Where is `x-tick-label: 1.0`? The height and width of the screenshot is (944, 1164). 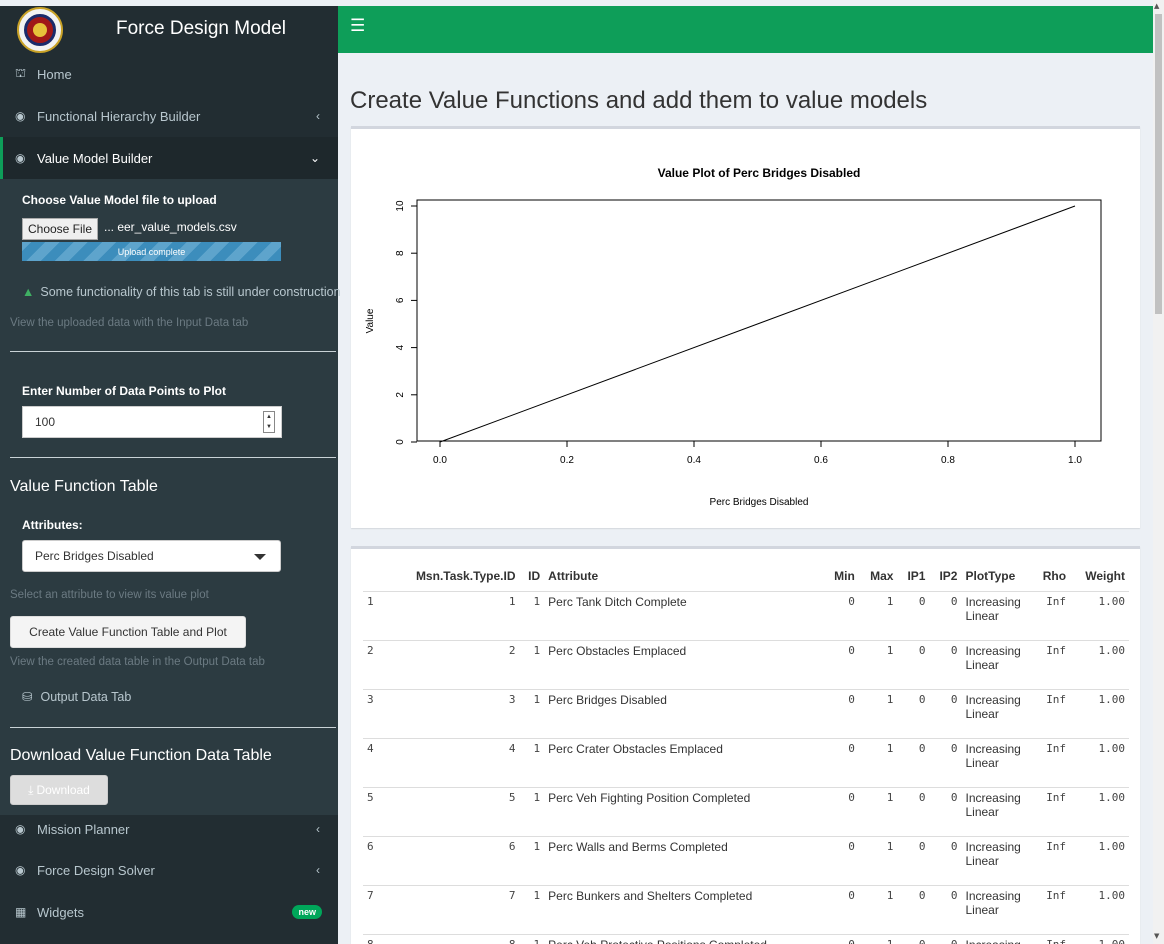 x-tick-label: 1.0 is located at coordinates (1075, 460).